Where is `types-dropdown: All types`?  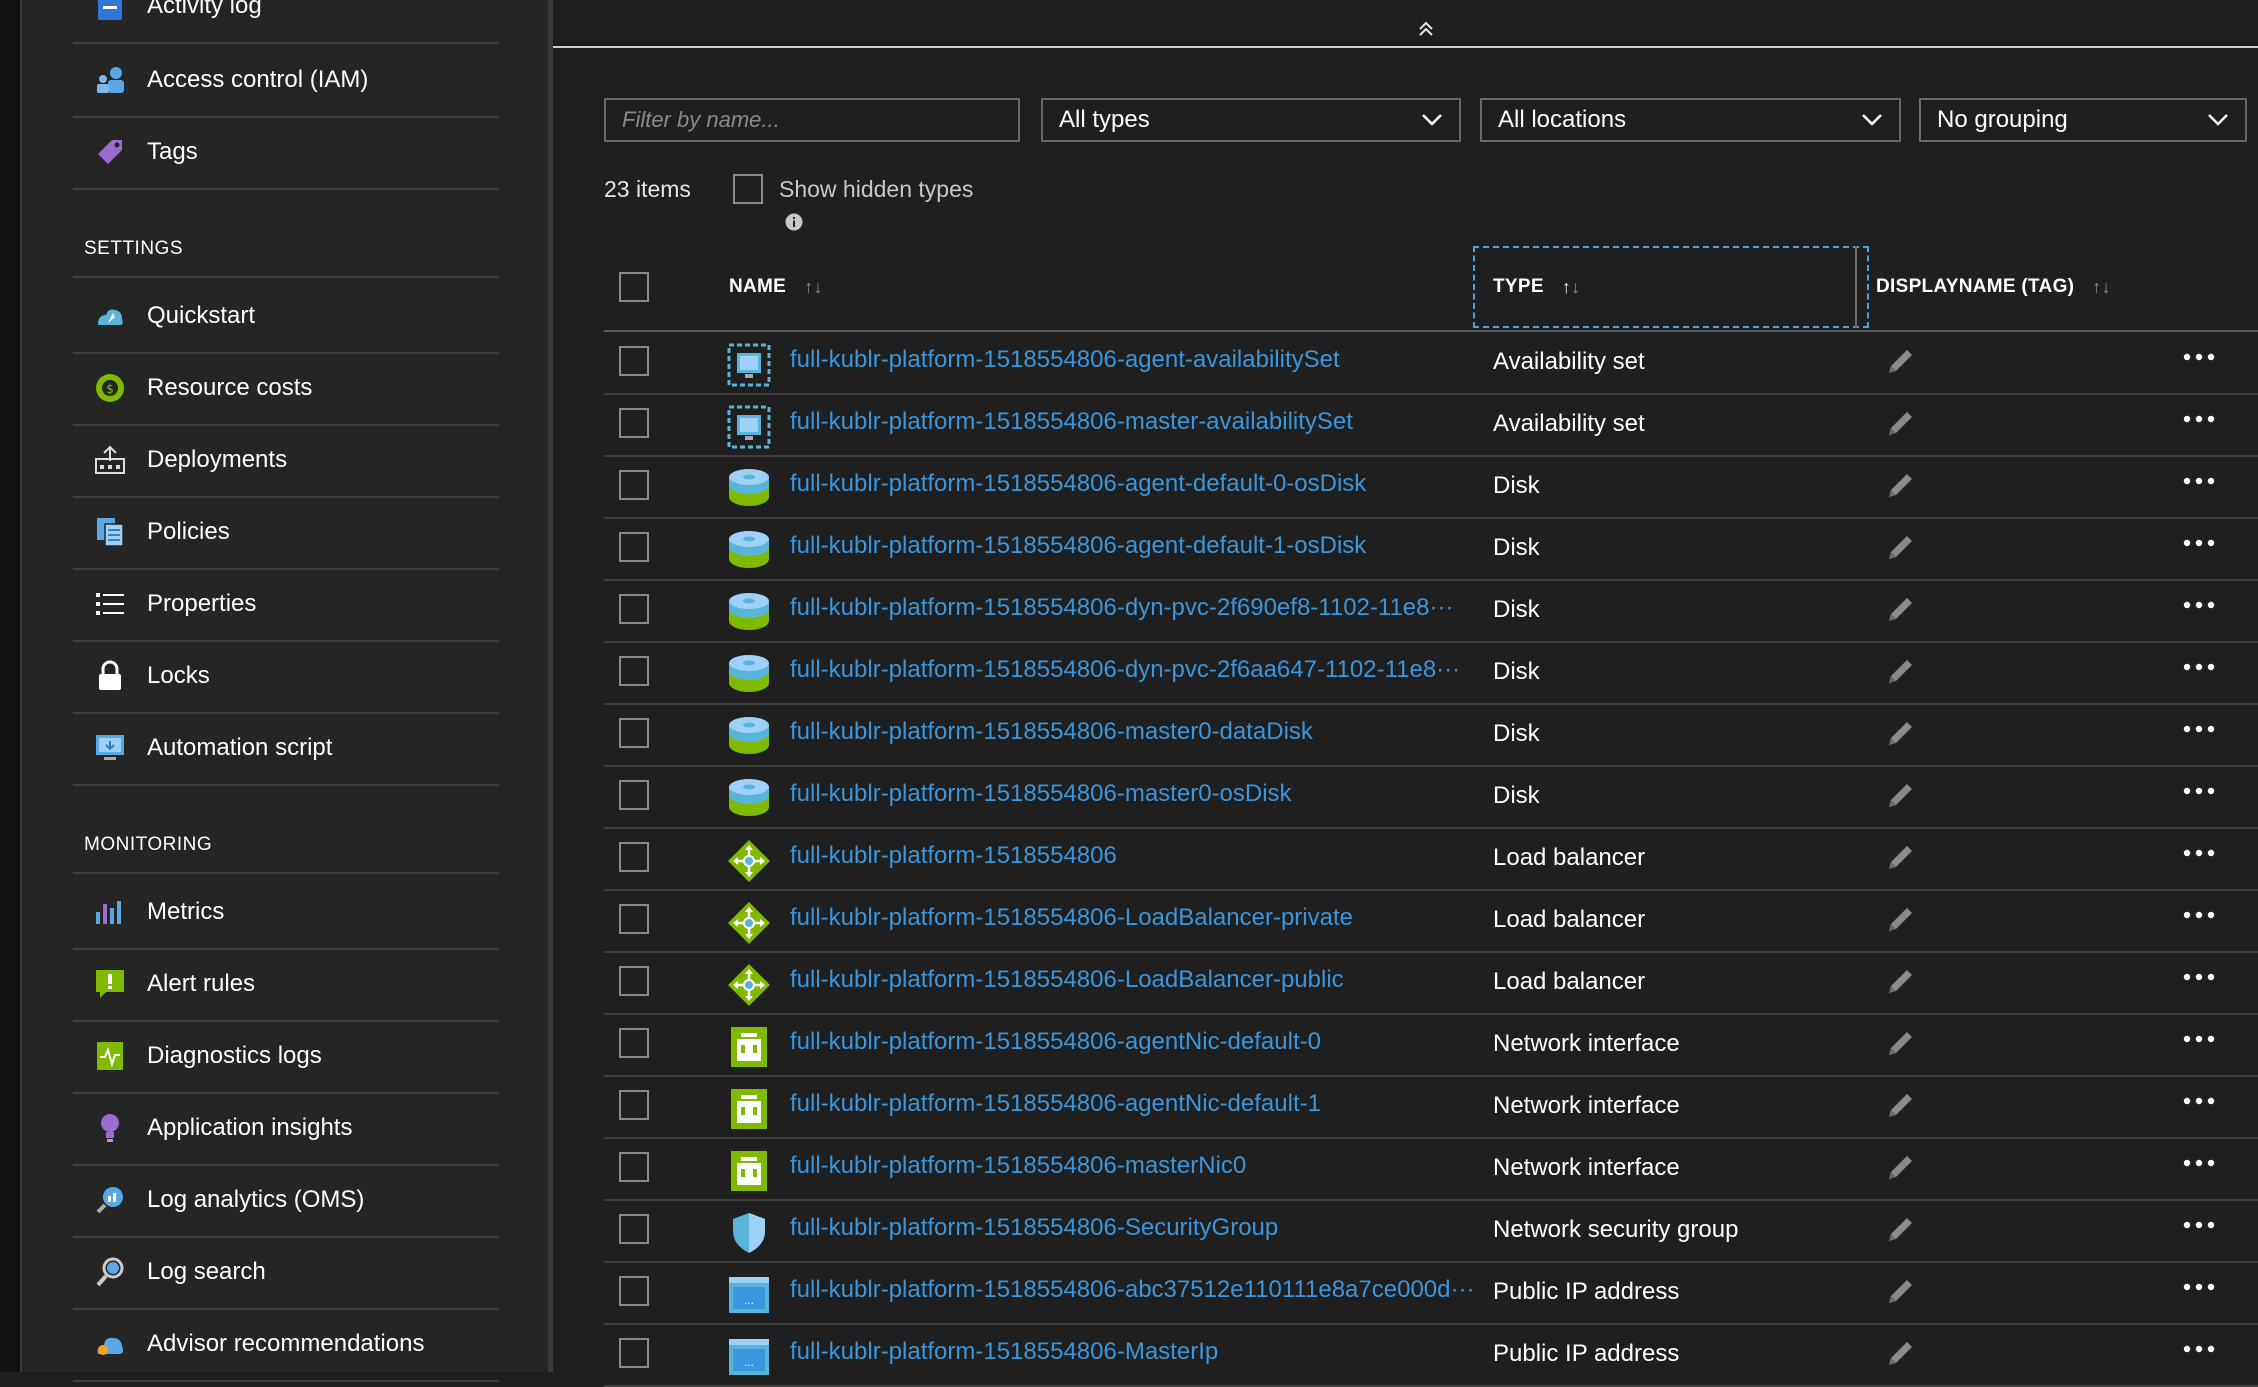
types-dropdown: All types is located at coordinates (1251, 120).